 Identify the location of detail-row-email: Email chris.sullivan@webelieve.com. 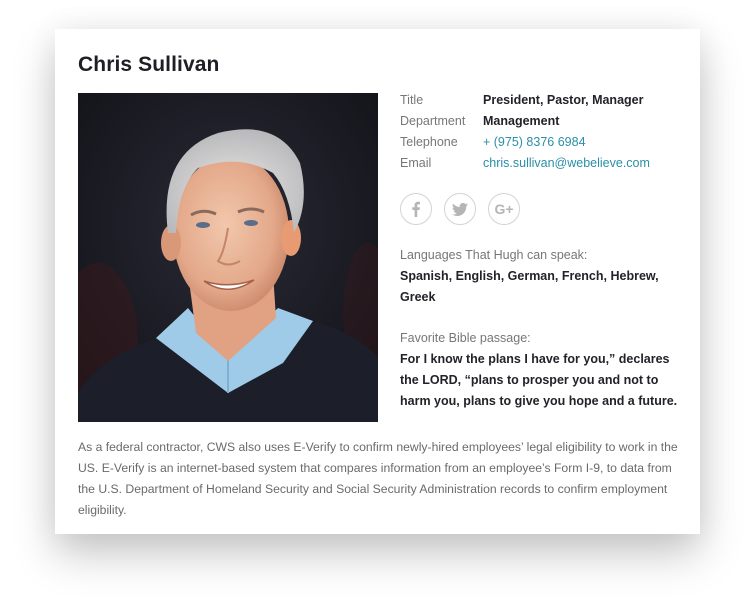
(545, 162).